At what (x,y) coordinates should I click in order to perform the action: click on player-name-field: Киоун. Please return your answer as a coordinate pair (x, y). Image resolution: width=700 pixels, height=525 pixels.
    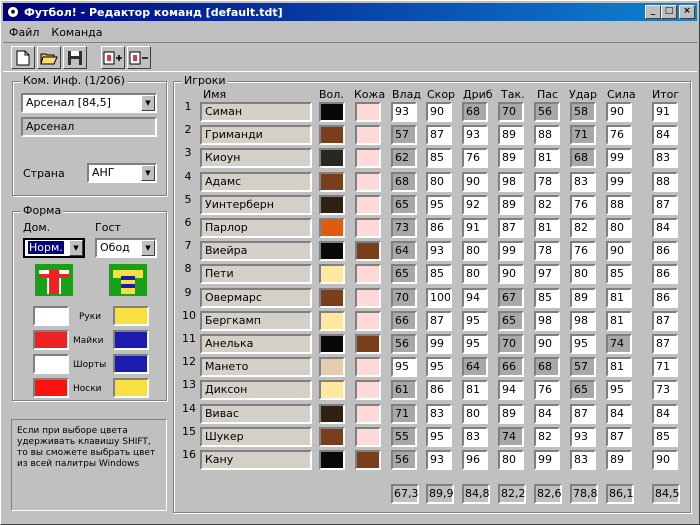
    Looking at the image, I should click on (256, 158).